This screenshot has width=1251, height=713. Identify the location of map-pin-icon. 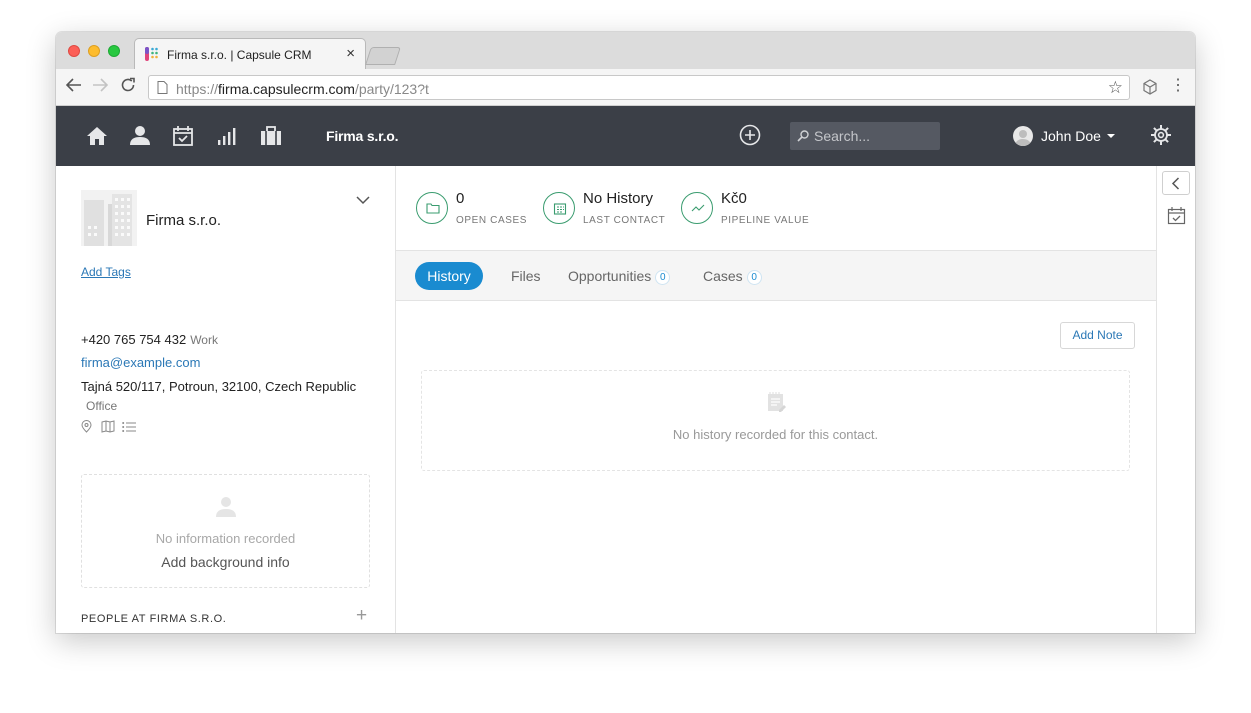
(86, 429).